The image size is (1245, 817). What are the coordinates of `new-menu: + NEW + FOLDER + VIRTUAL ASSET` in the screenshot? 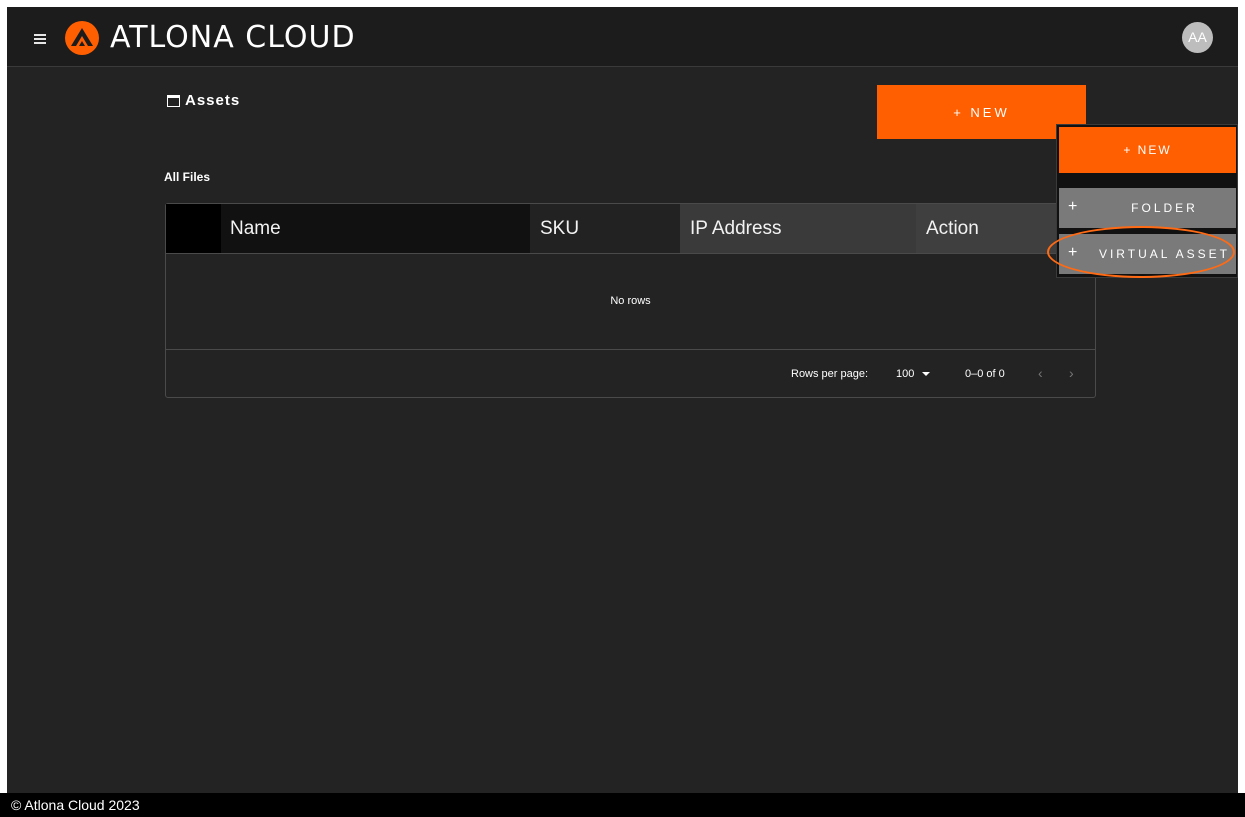 It's located at (1147, 201).